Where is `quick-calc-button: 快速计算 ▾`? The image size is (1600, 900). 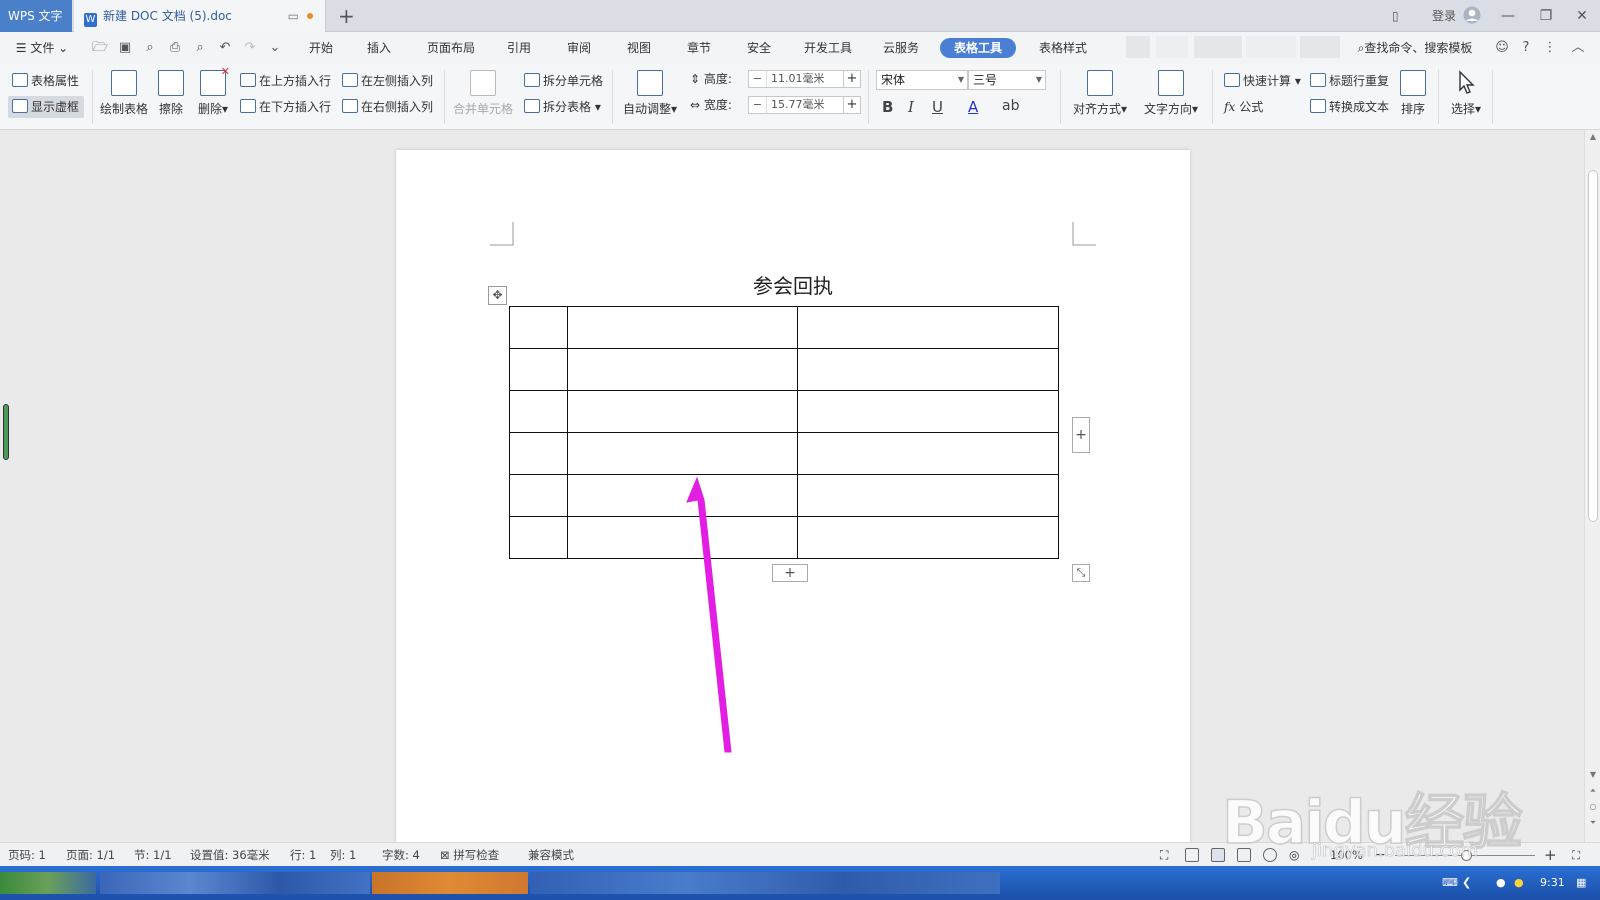 quick-calc-button: 快速计算 ▾ is located at coordinates (1262, 81).